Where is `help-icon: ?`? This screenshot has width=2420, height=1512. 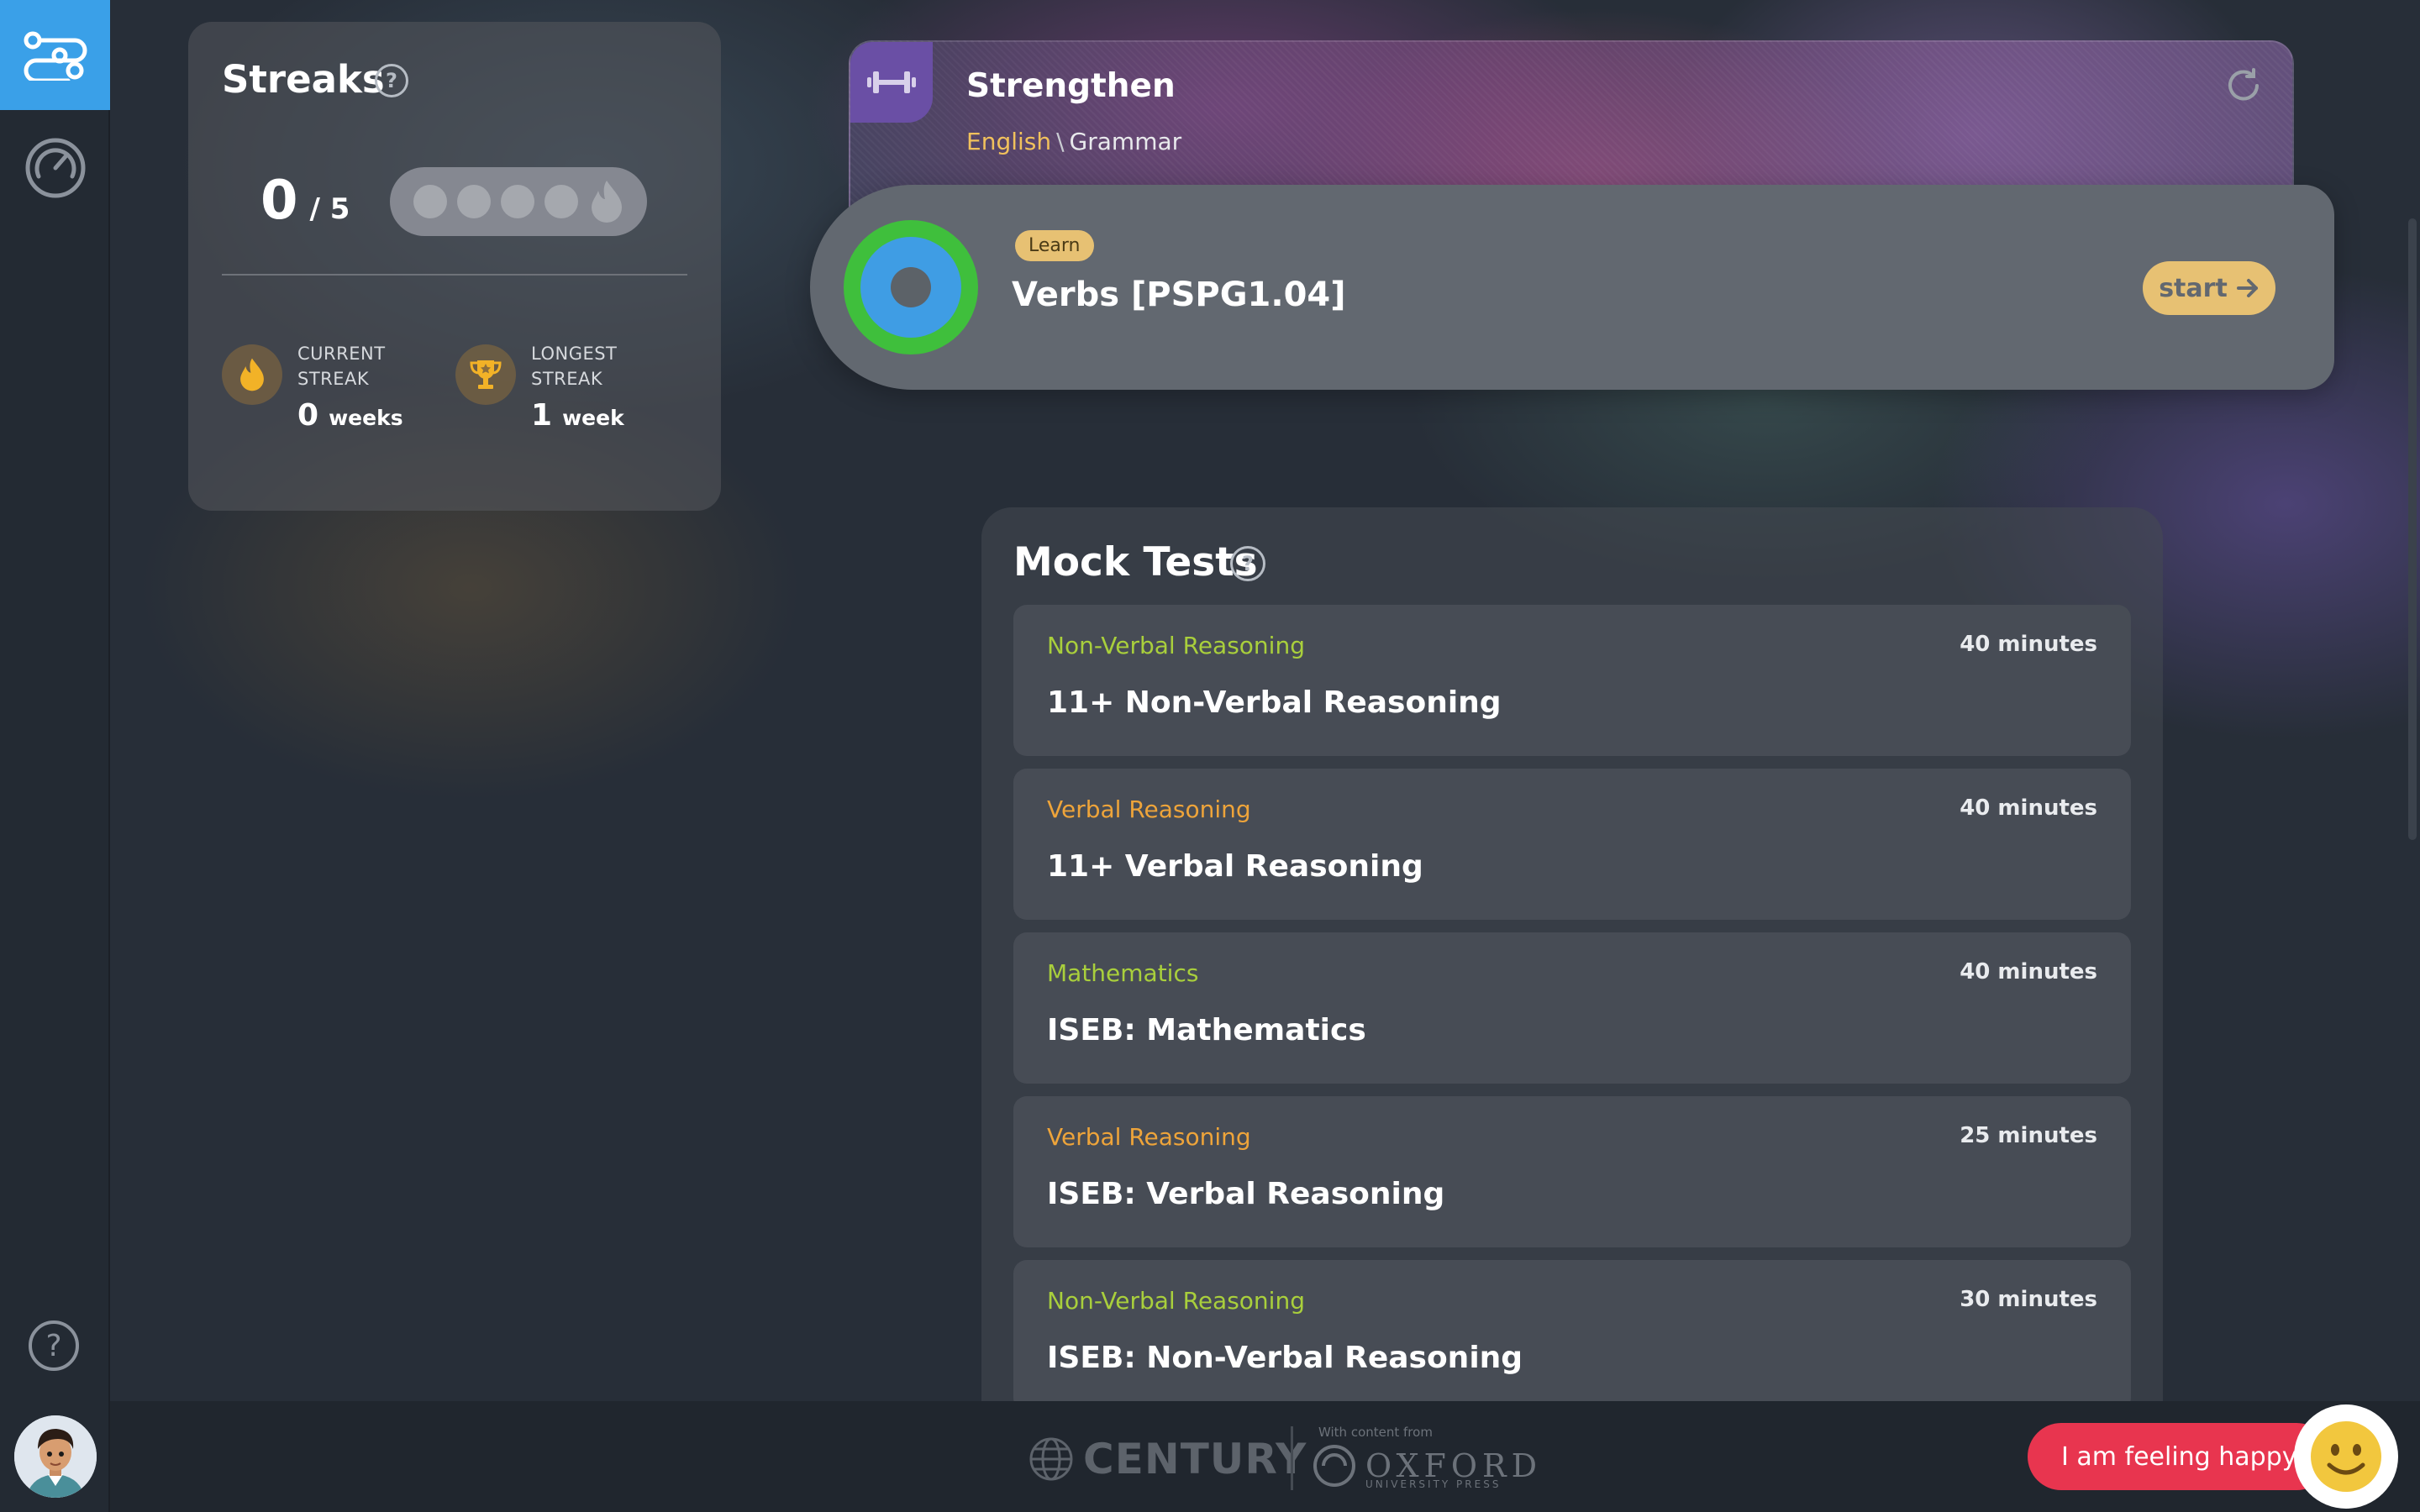
help-icon: ? is located at coordinates (54, 1345).